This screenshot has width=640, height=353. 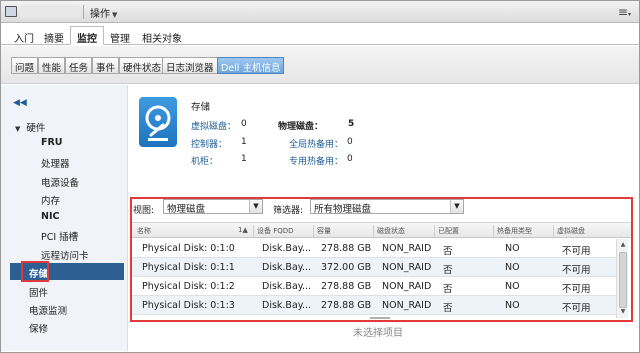 What do you see at coordinates (571, 231) in the screenshot?
I see `column-header-virtual-disk: 虚拟磁盘` at bounding box center [571, 231].